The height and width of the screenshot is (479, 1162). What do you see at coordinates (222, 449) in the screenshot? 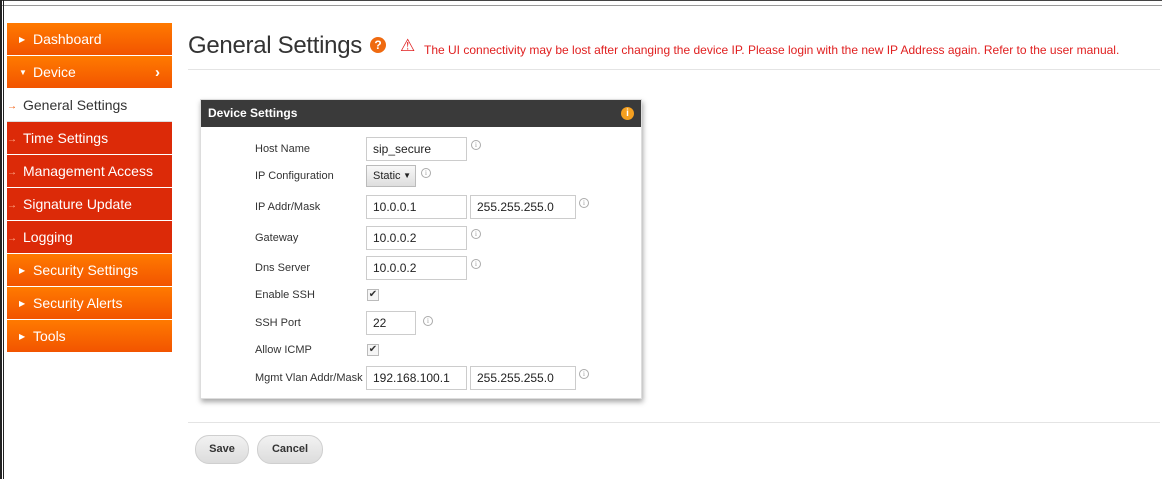
I see `save-button: Save` at bounding box center [222, 449].